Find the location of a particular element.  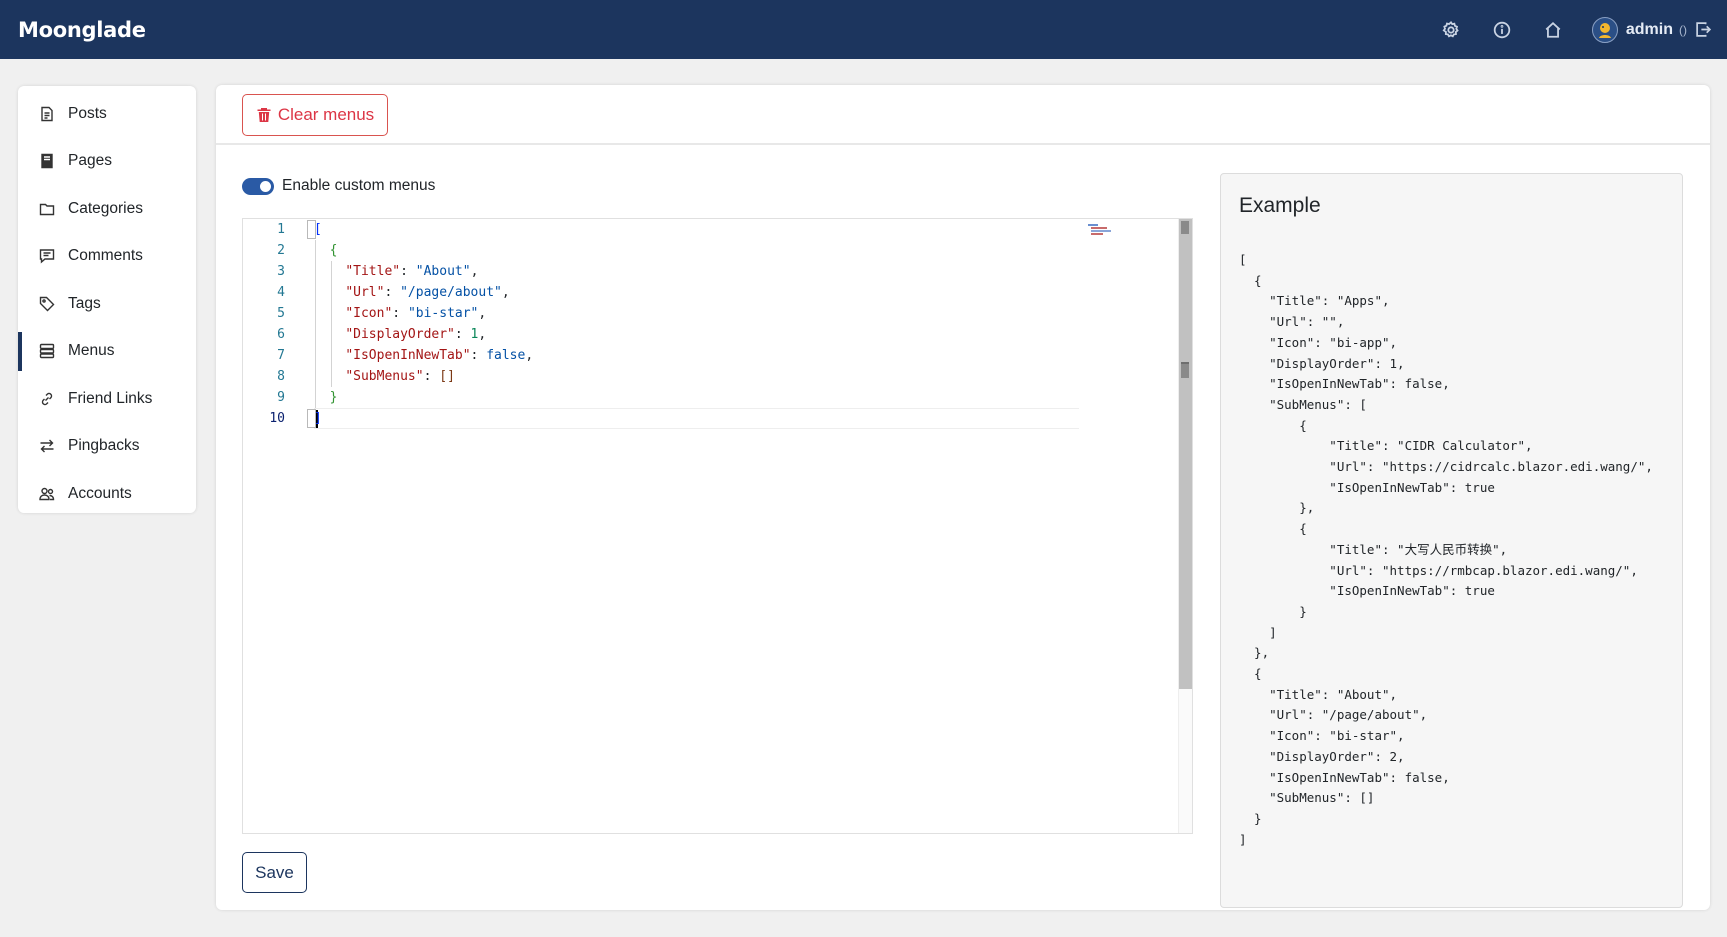

user-extra: () is located at coordinates (1683, 29).